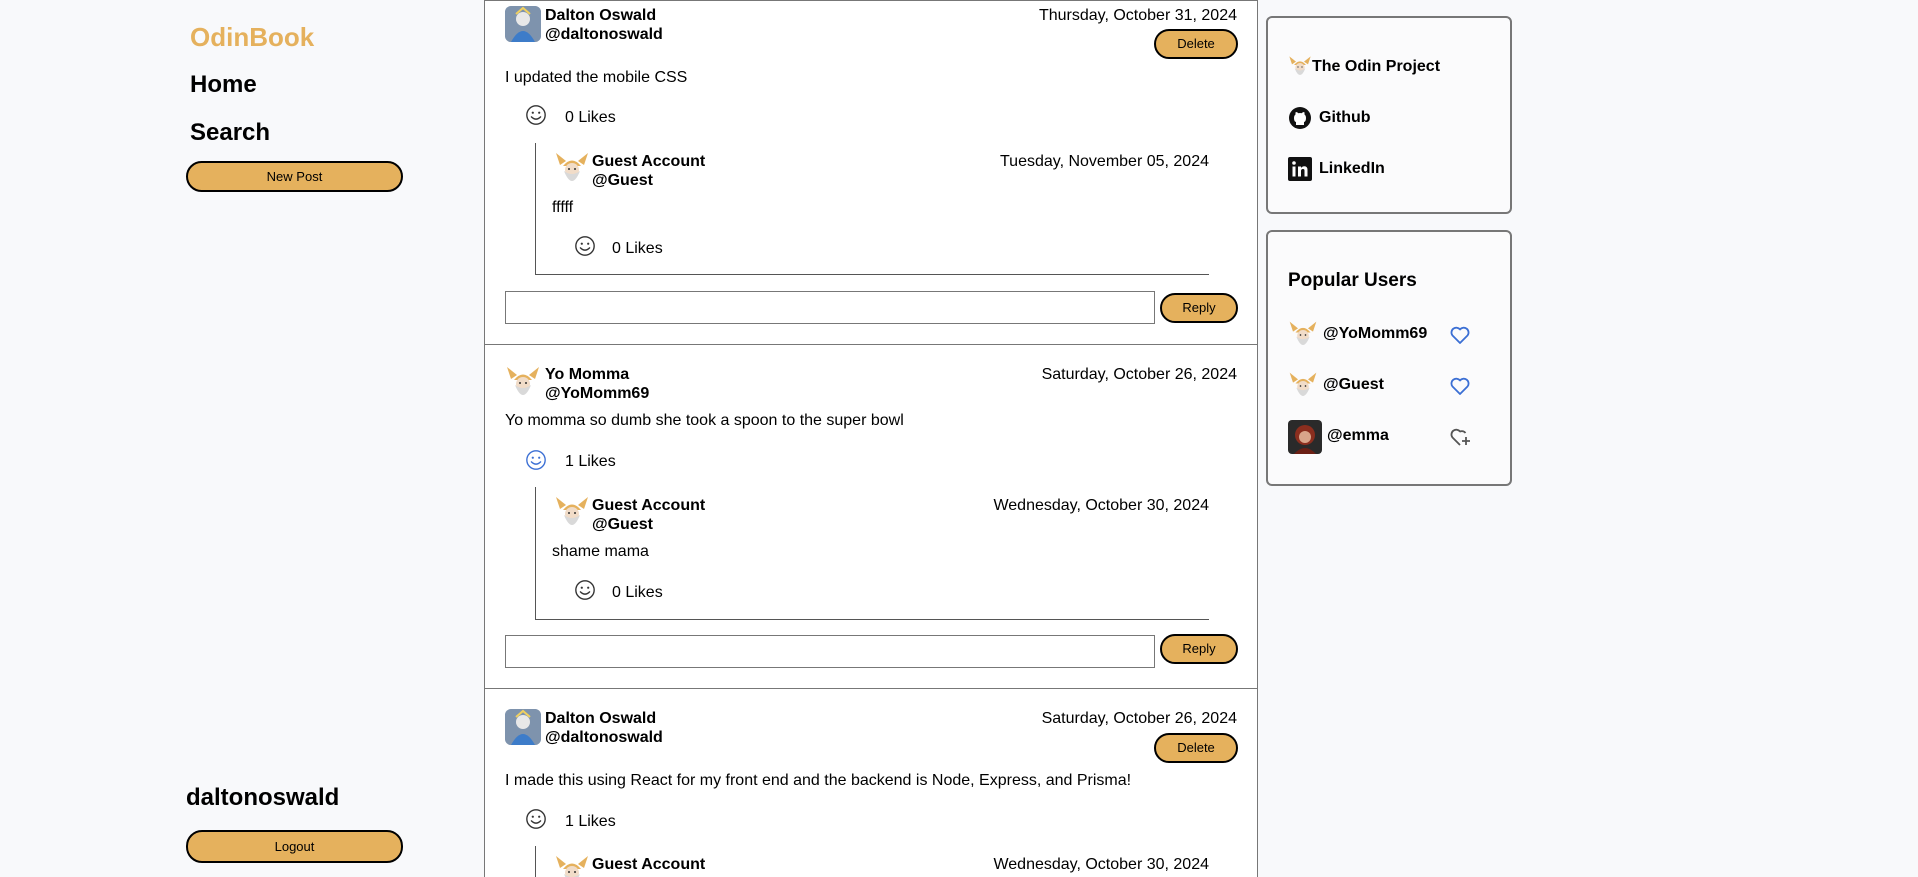  What do you see at coordinates (1393, 386) in the screenshot?
I see `popular-user-row: @Guest` at bounding box center [1393, 386].